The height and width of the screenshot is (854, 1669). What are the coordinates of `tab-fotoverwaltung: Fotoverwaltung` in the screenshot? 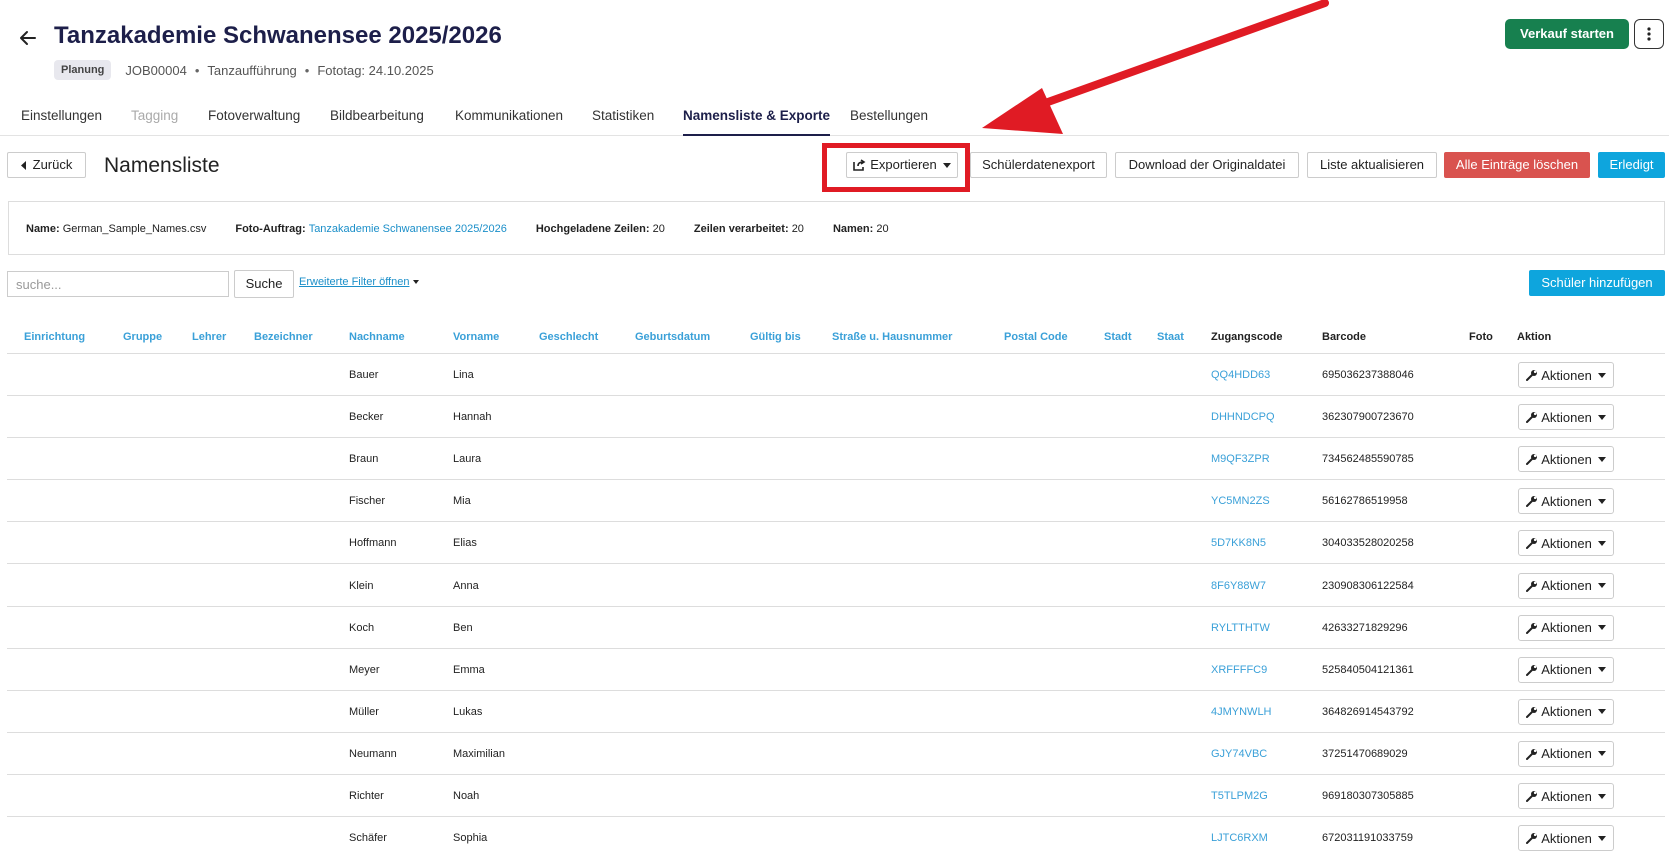 It's located at (254, 122).